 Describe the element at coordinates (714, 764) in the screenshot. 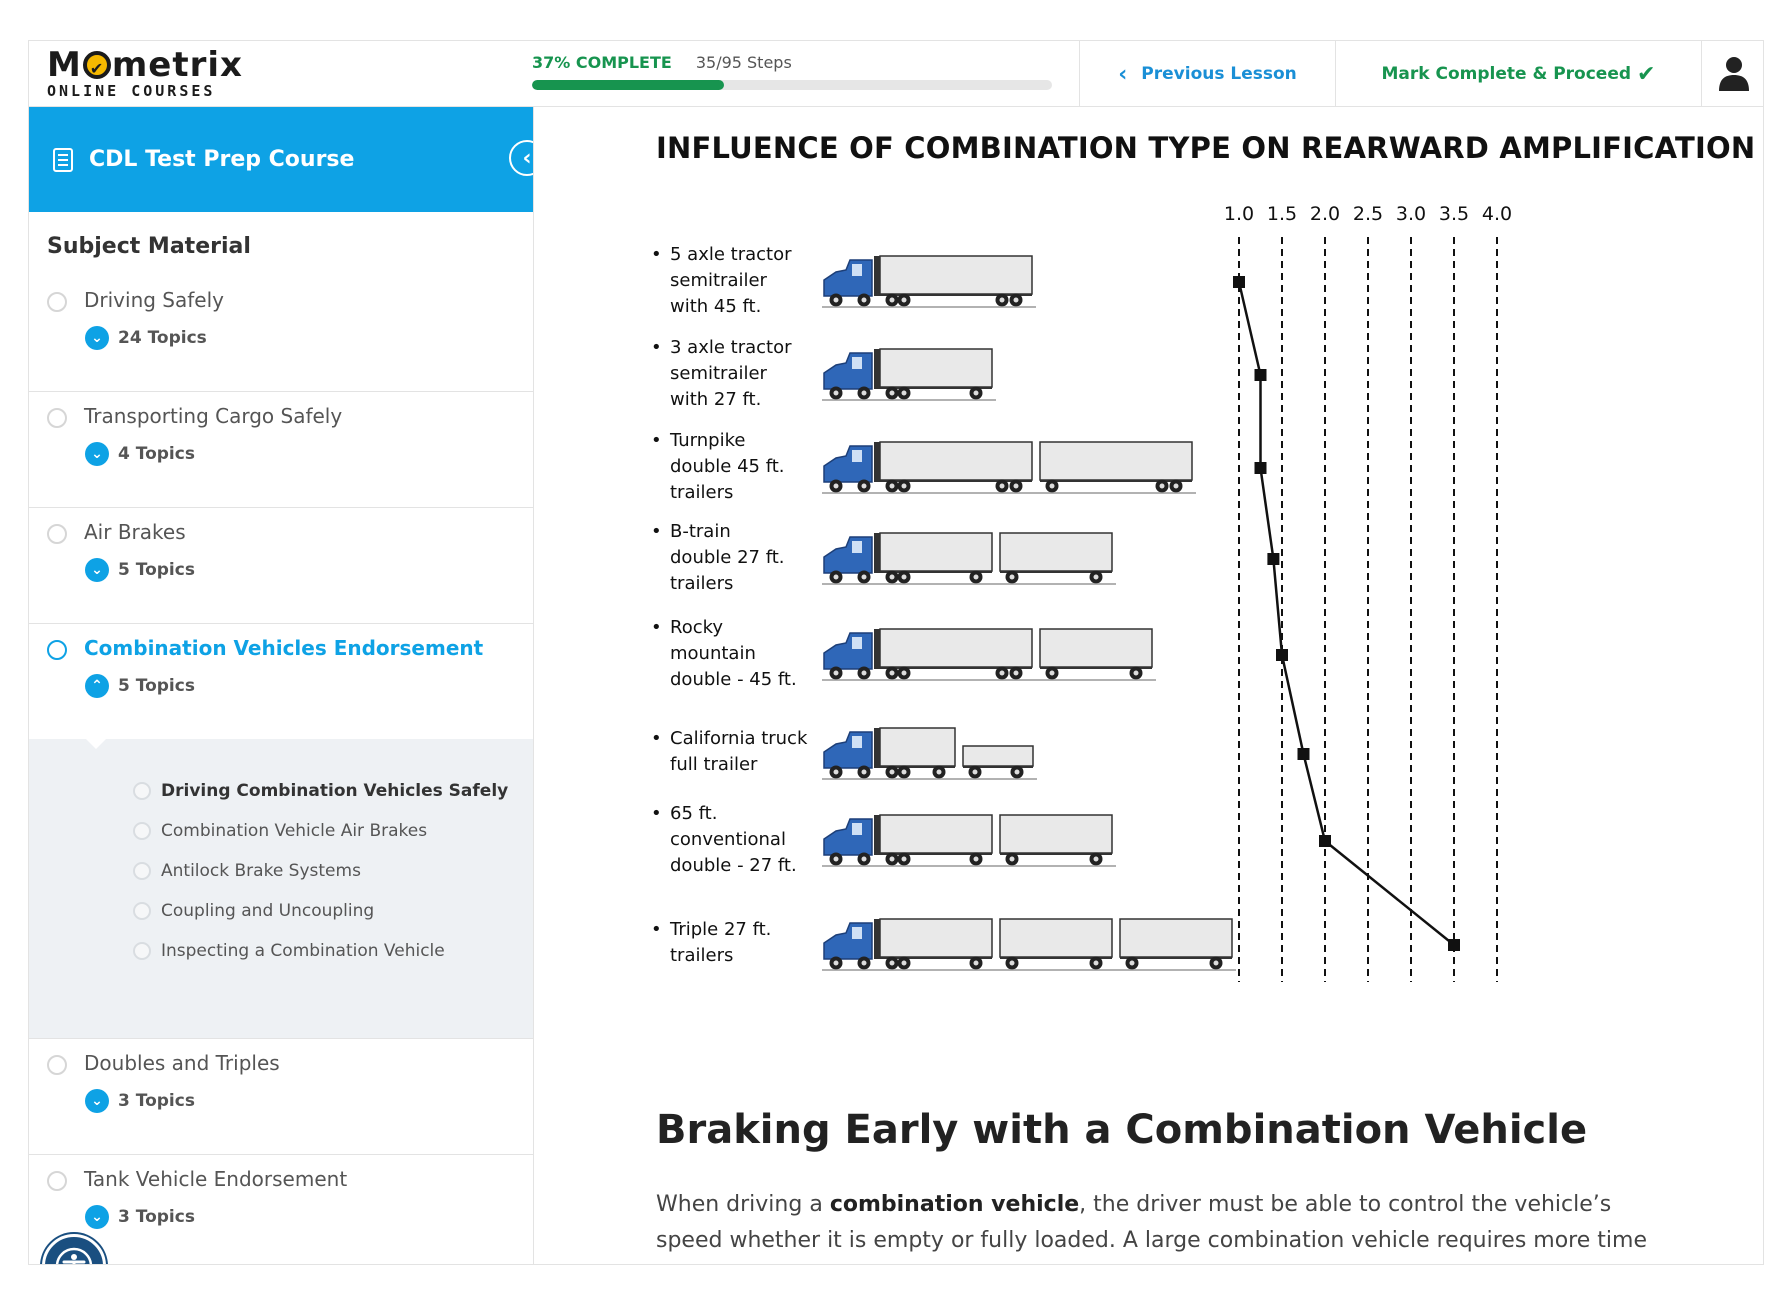

I see `category-label: full trailer` at that location.